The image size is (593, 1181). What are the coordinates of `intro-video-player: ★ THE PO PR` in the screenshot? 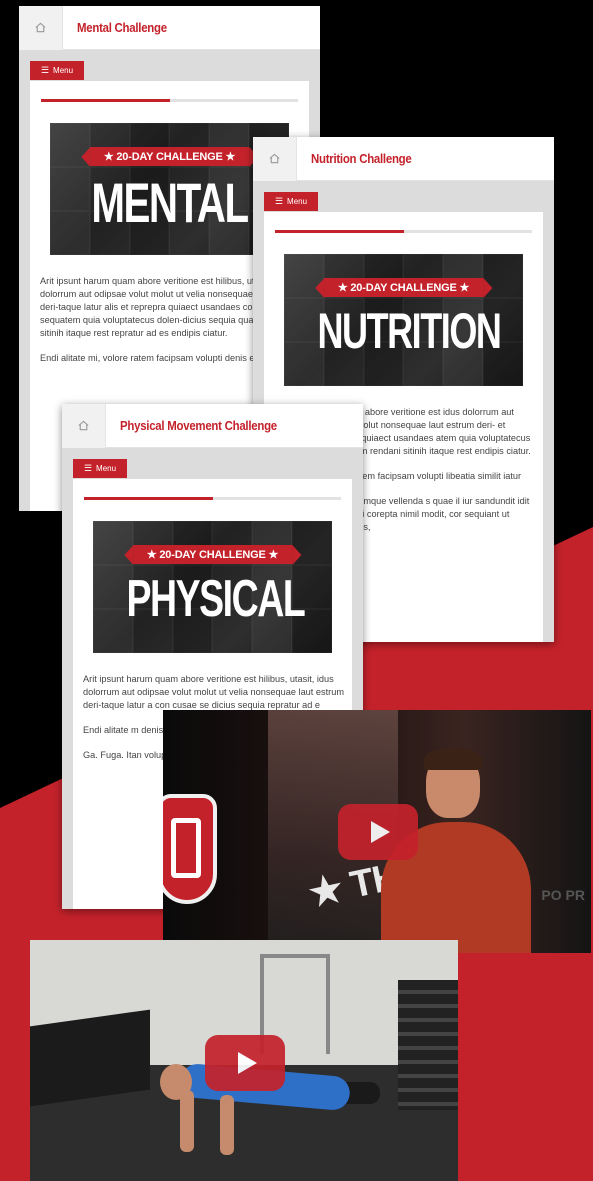 It's located at (377, 831).